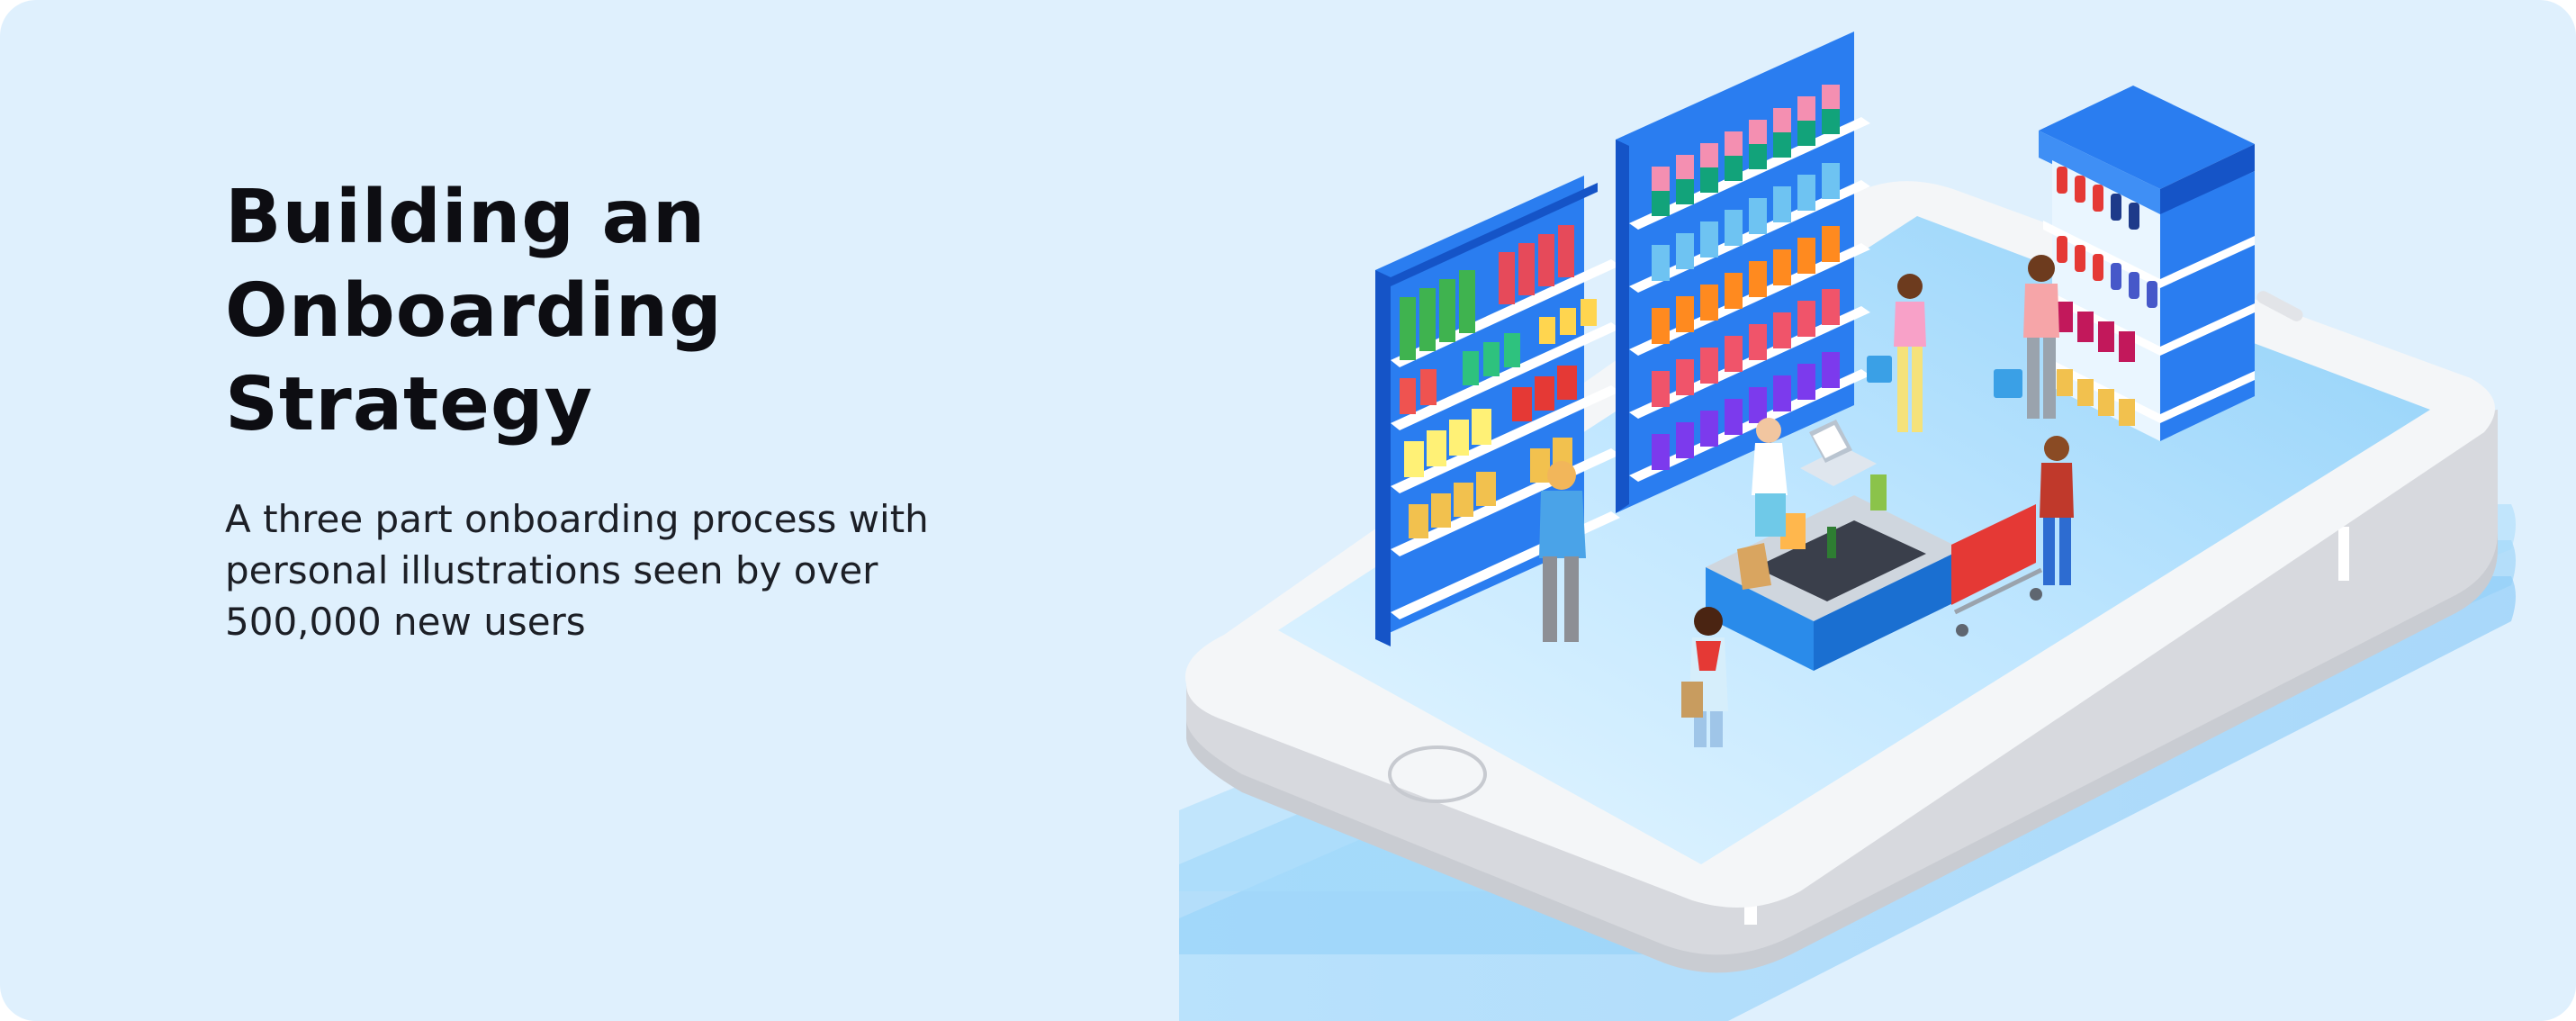 Image resolution: width=2576 pixels, height=1021 pixels. Describe the element at coordinates (551, 570) in the screenshot. I see `subtitle-line-2: personal illustrations seen by over` at that location.